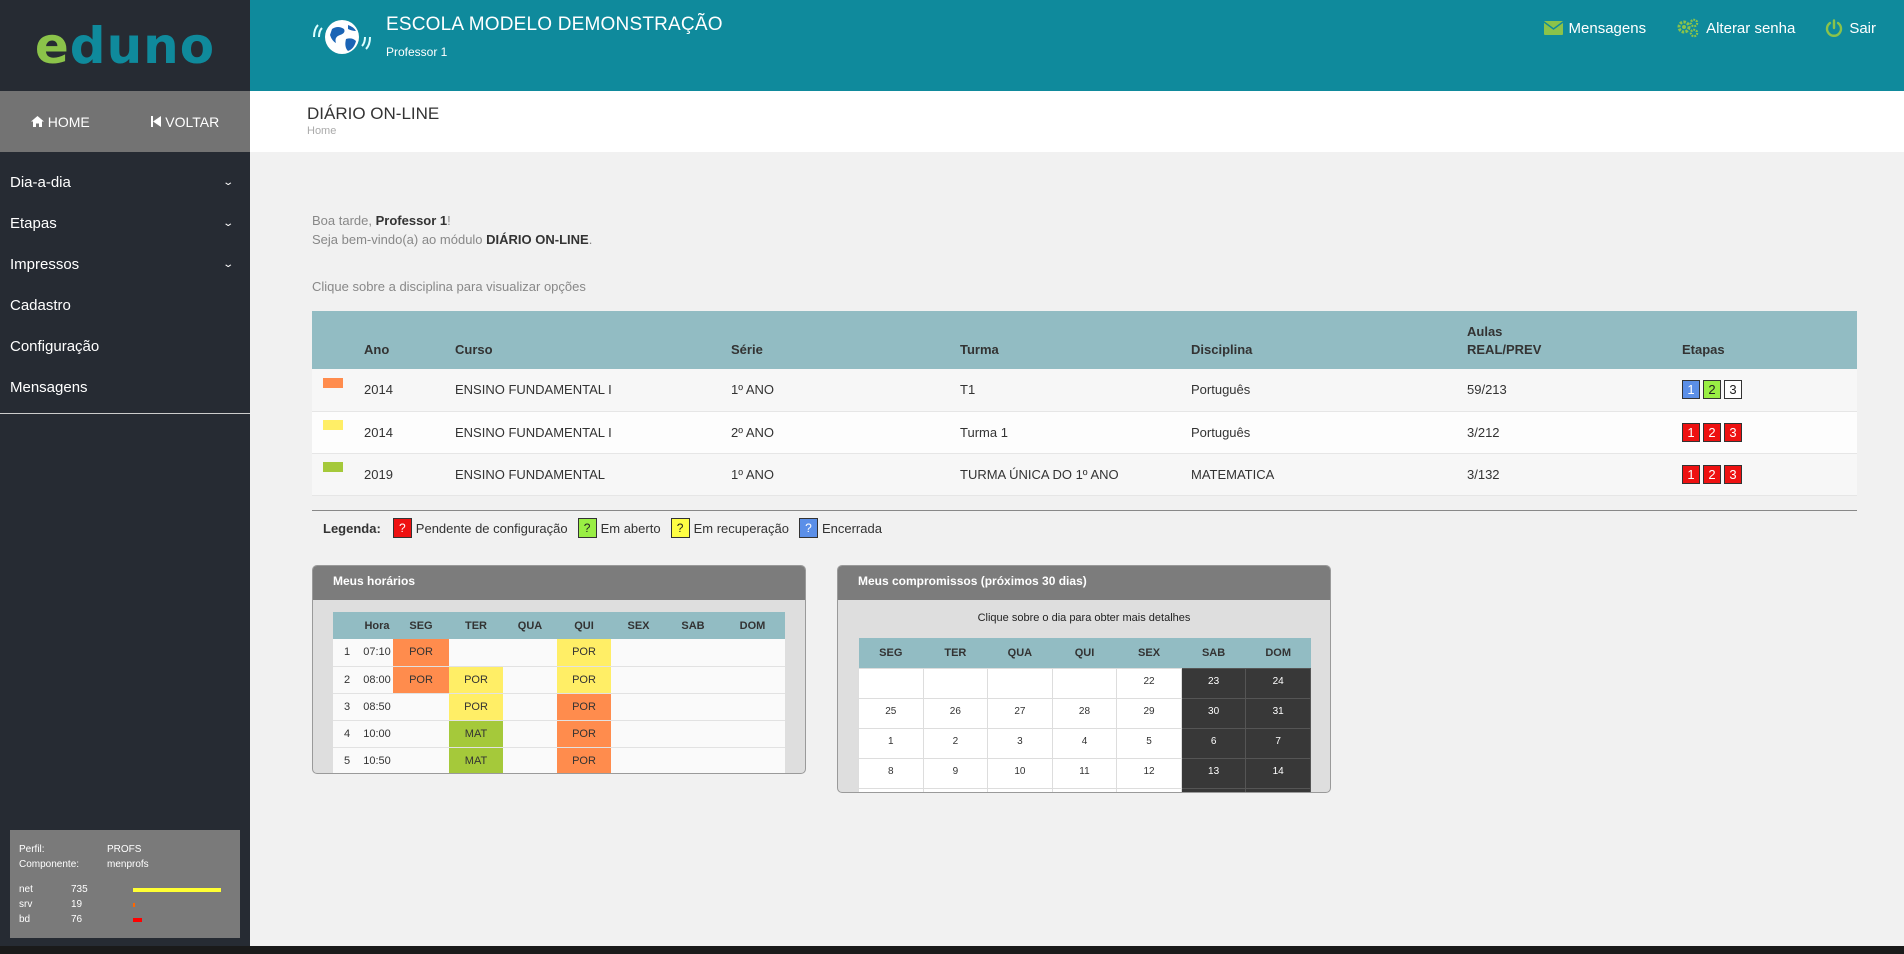 The width and height of the screenshot is (1904, 954). Describe the element at coordinates (377, 625) in the screenshot. I see `schedule-col-header: Hora` at that location.